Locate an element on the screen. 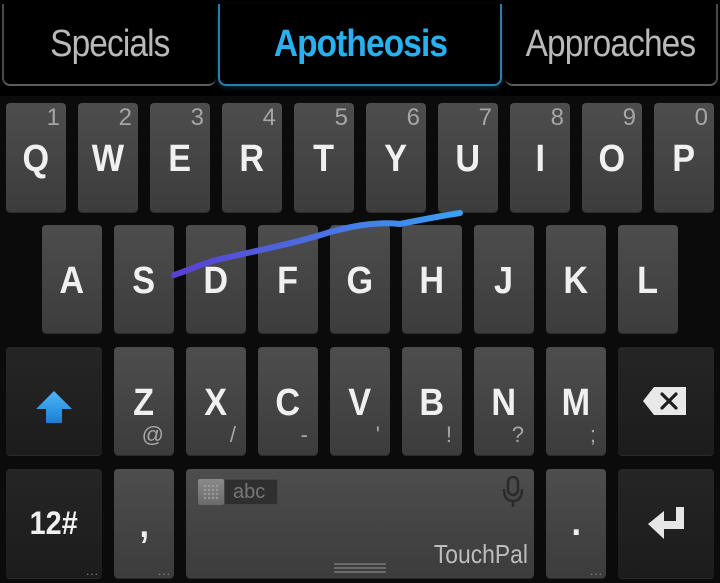 This screenshot has width=720, height=583. key-label: F is located at coordinates (288, 281).